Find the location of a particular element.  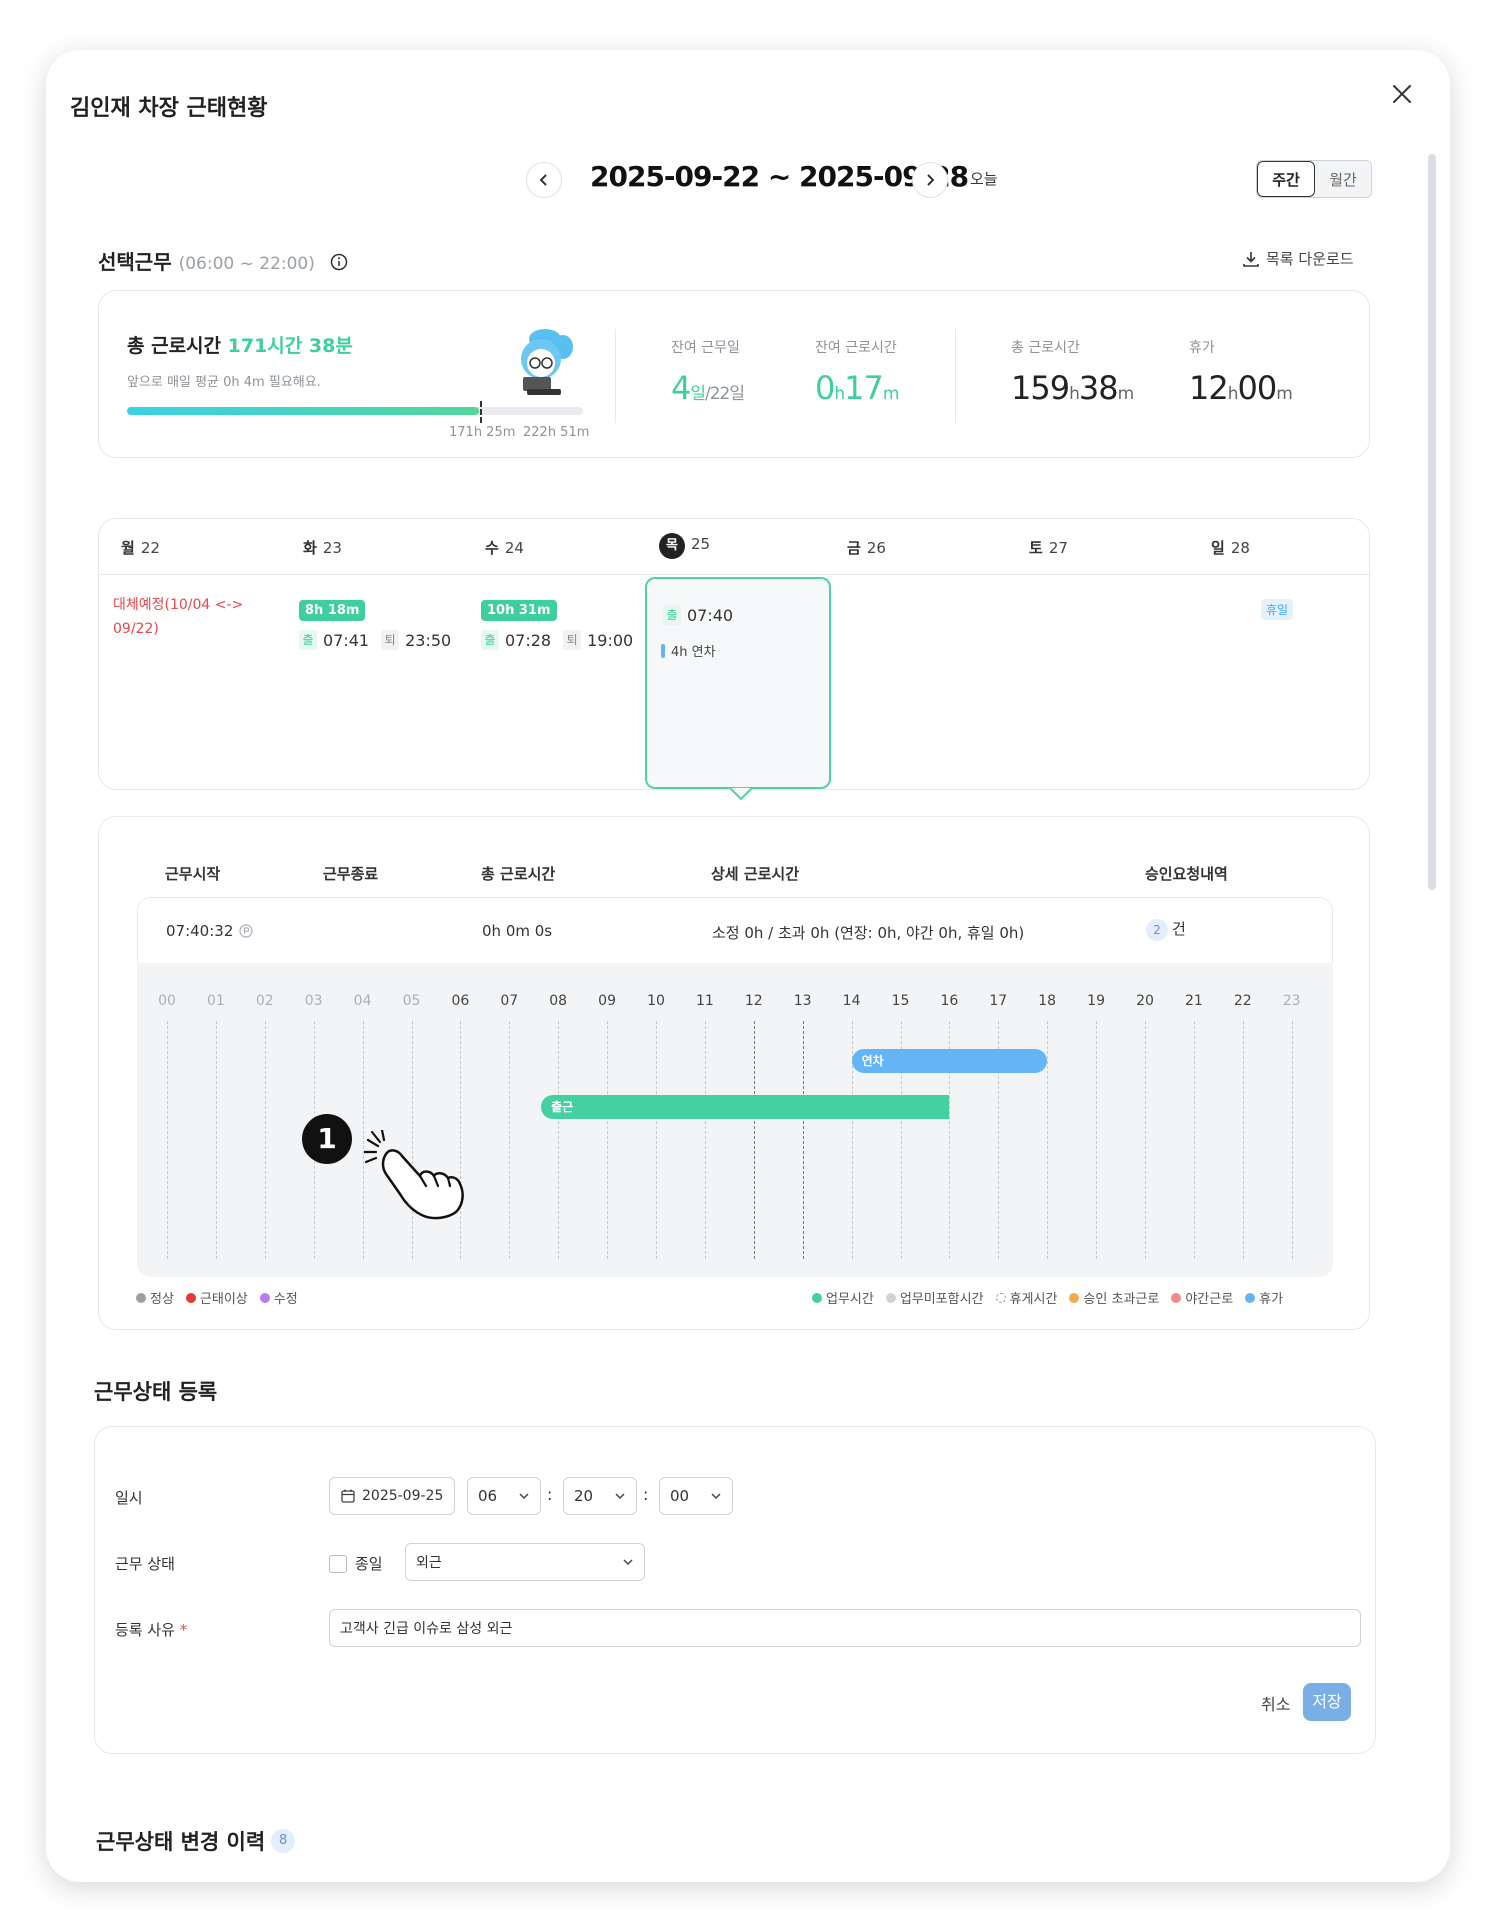

step-marker: 1 is located at coordinates (327, 1139).